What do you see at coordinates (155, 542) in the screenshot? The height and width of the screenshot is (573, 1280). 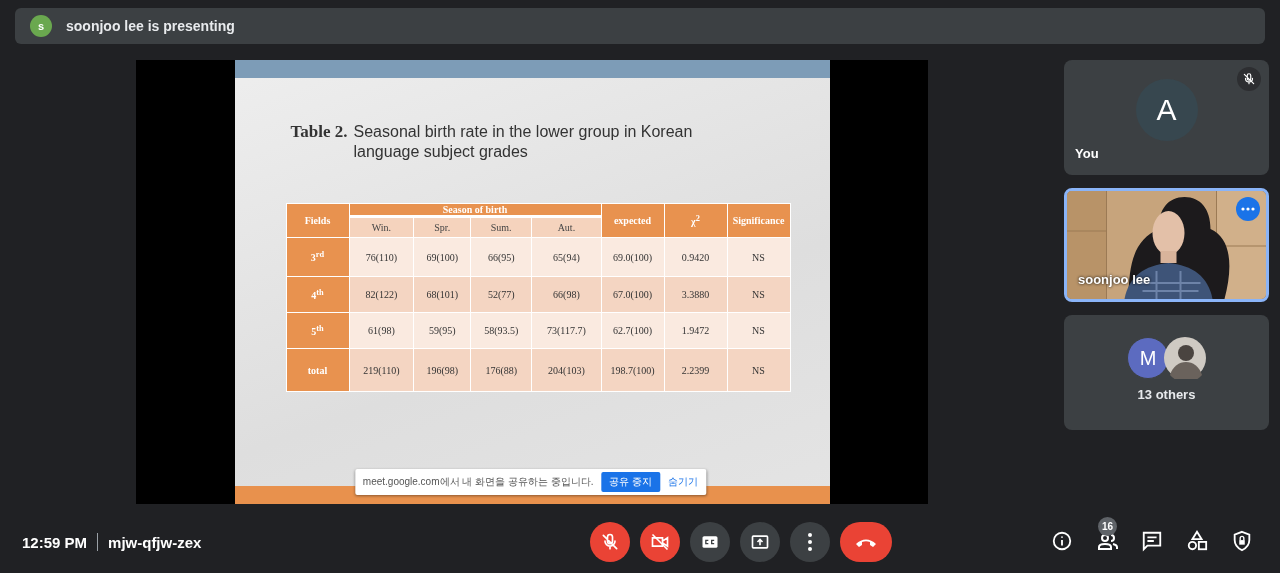 I see `meeting-code: mjw-qfjw-zex` at bounding box center [155, 542].